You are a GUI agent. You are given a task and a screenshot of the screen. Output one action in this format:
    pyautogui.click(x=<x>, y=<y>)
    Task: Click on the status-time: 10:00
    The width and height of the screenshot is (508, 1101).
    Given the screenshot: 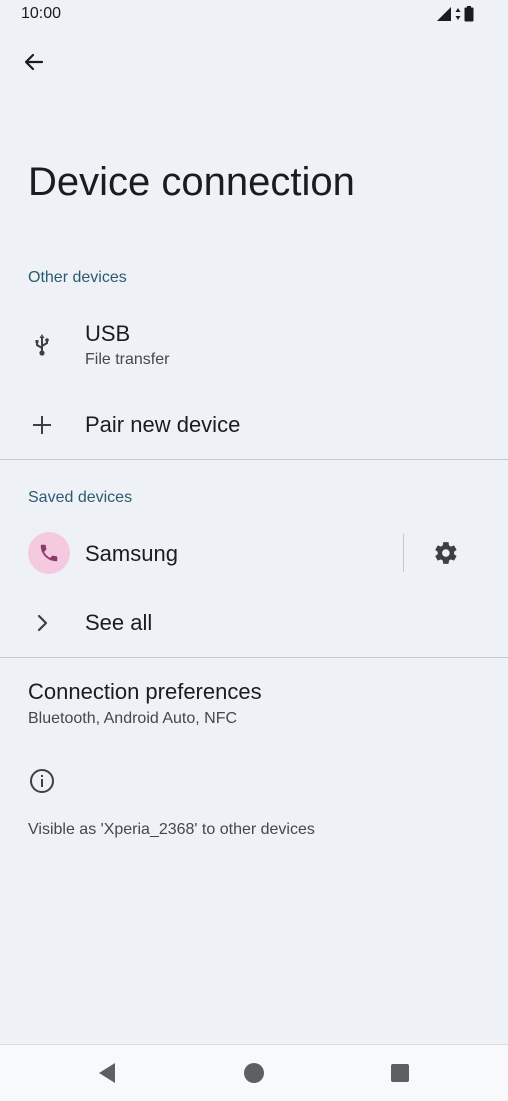 What is the action you would take?
    pyautogui.click(x=41, y=13)
    